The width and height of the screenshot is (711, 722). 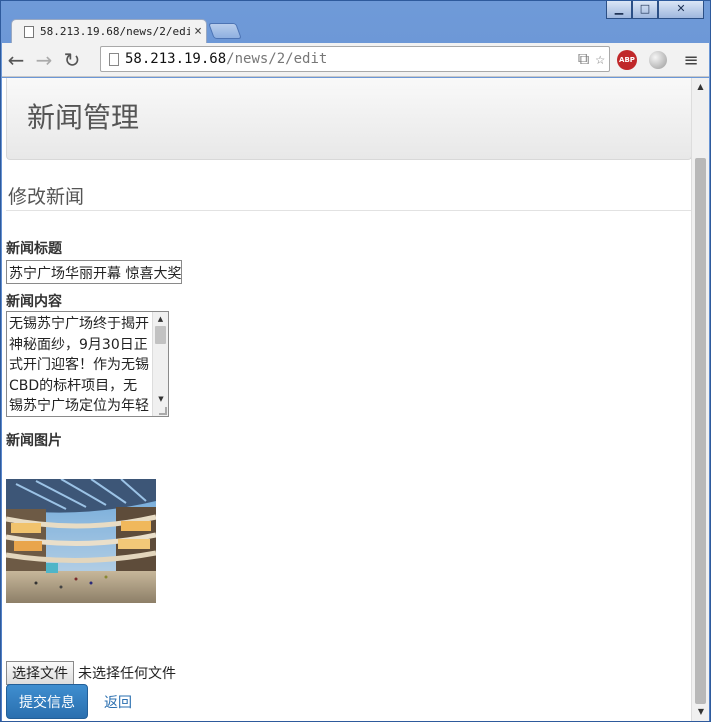 I want to click on reload-icon: ↻, so click(x=72, y=60).